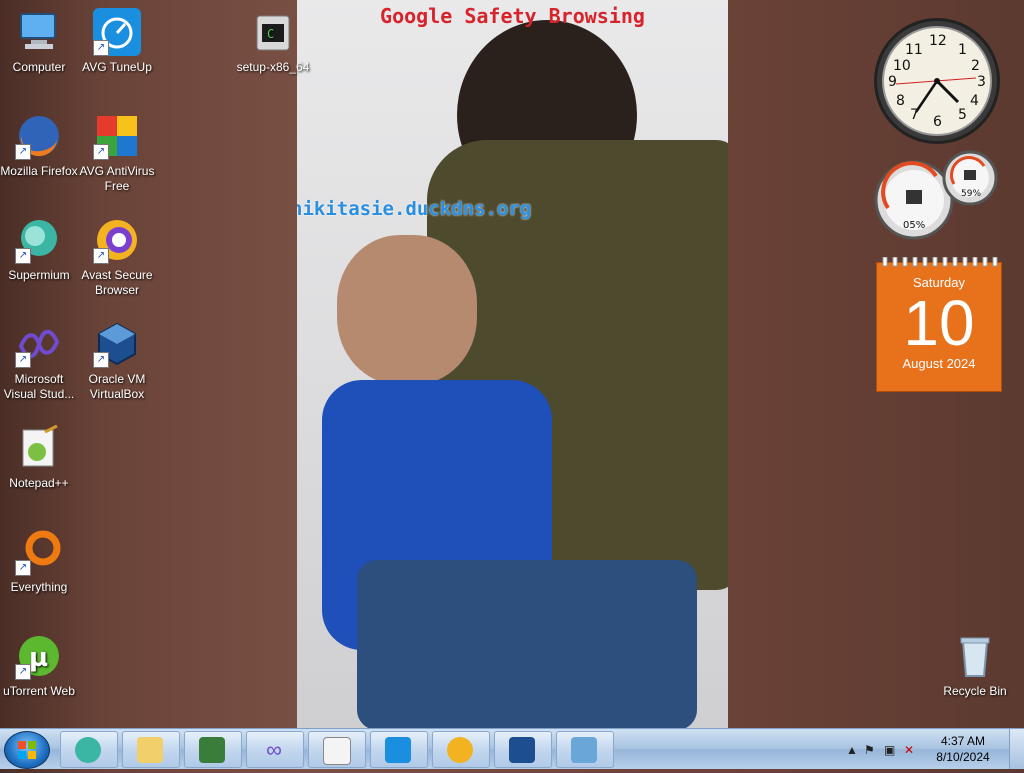 The height and width of the screenshot is (773, 1024). What do you see at coordinates (39, 136) in the screenshot?
I see `firefox-icon: ↗` at bounding box center [39, 136].